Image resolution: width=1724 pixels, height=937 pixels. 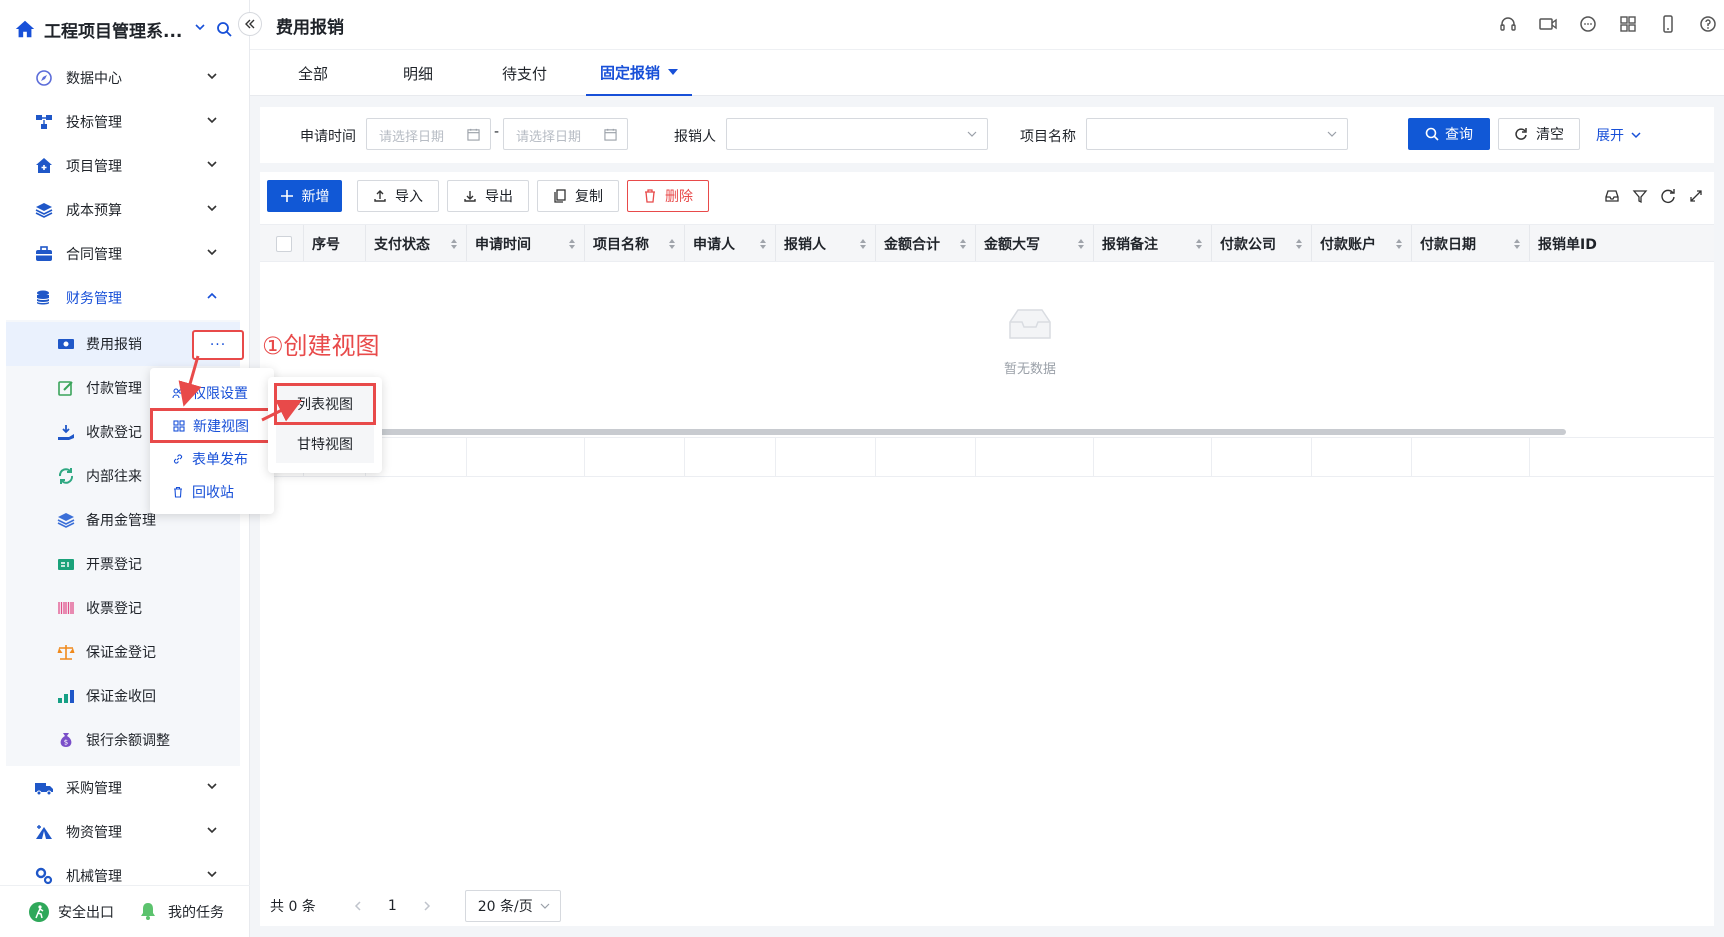 What do you see at coordinates (673, 72) in the screenshot?
I see `dropdown-triangle-icon` at bounding box center [673, 72].